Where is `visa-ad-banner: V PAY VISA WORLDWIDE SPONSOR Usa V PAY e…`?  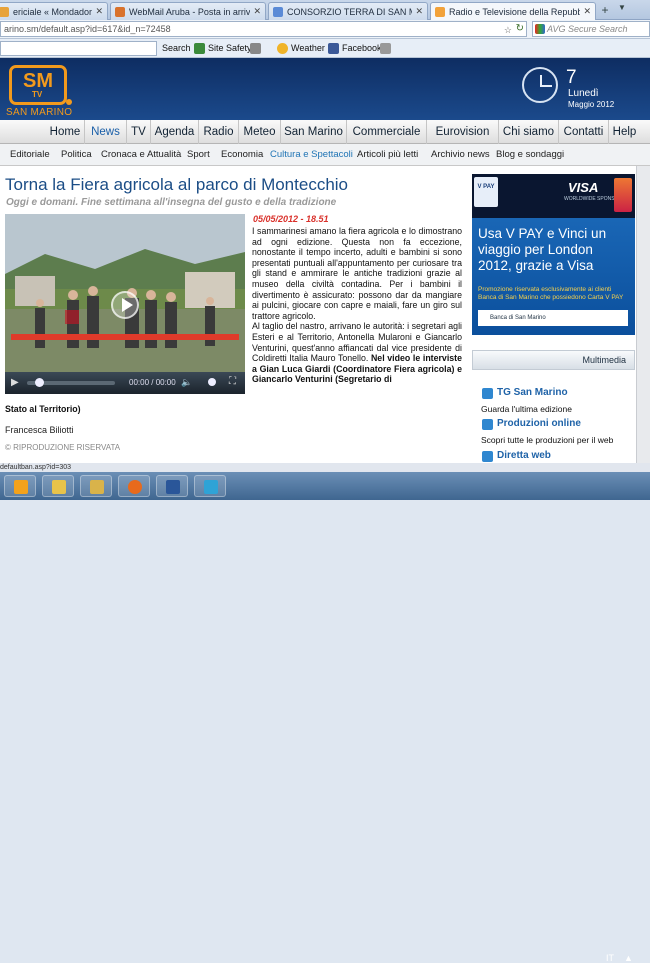
visa-ad-banner: V PAY VISA WORLDWIDE SPONSOR Usa V PAY e… is located at coordinates (553, 254).